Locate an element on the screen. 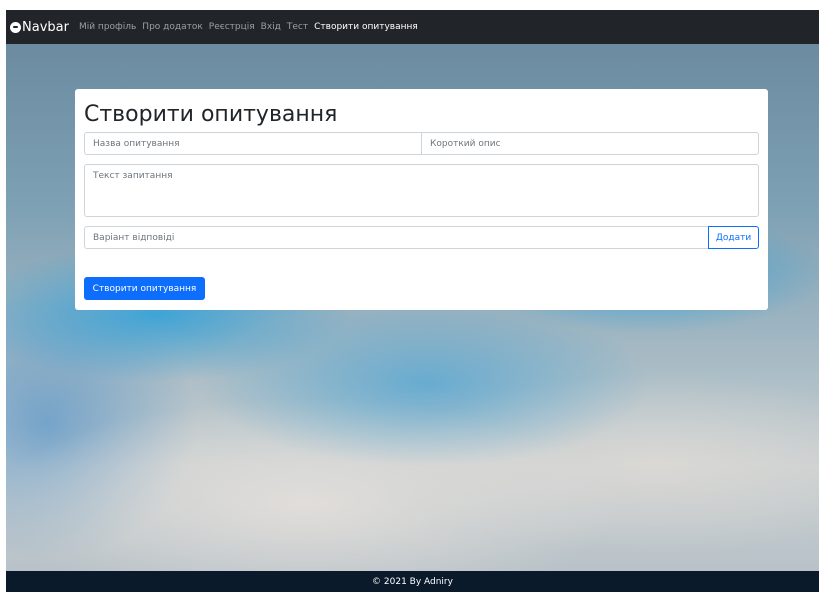 The image size is (825, 592). nav-link-create-survey: Створити опитування is located at coordinates (366, 27).